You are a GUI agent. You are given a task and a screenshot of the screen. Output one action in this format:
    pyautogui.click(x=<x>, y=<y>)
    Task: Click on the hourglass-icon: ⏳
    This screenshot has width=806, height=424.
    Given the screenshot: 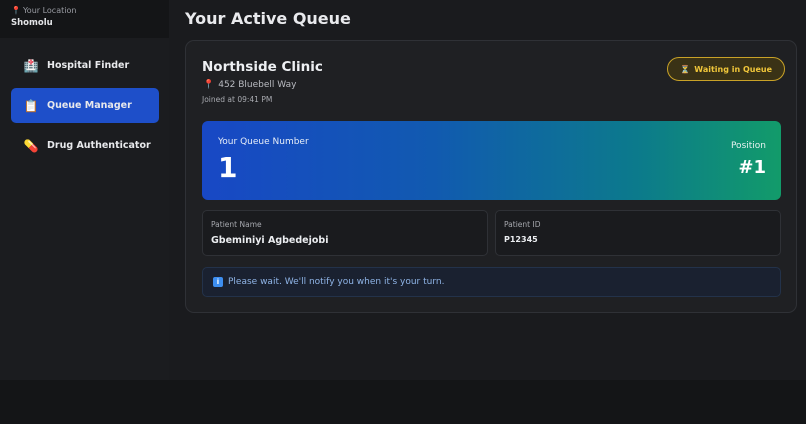 What is the action you would take?
    pyautogui.click(x=685, y=69)
    